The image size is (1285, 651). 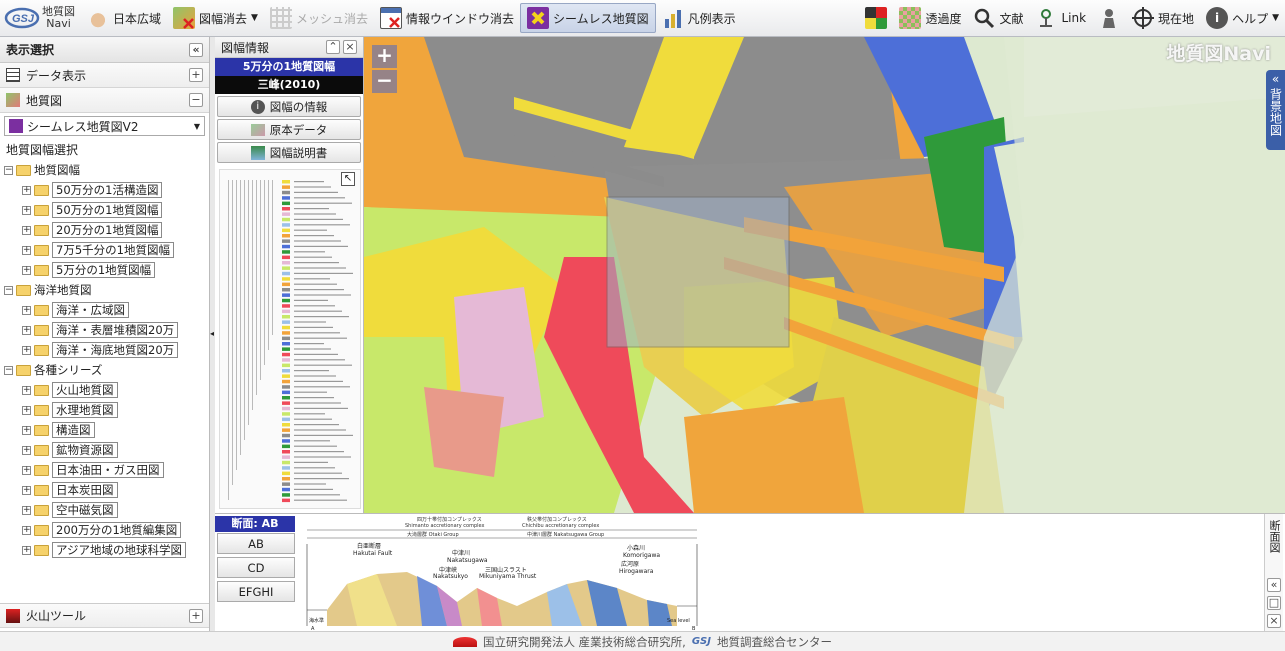 What do you see at coordinates (85, 490) in the screenshot?
I see `tree-label: 日本炭田図` at bounding box center [85, 490].